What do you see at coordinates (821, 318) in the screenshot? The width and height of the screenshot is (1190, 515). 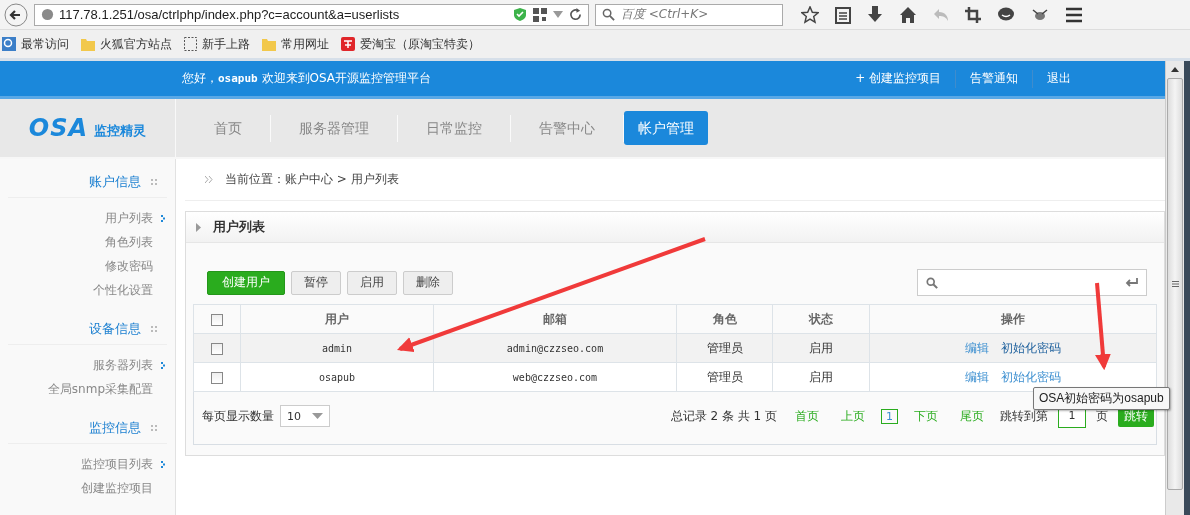 I see `column-header: 状态` at bounding box center [821, 318].